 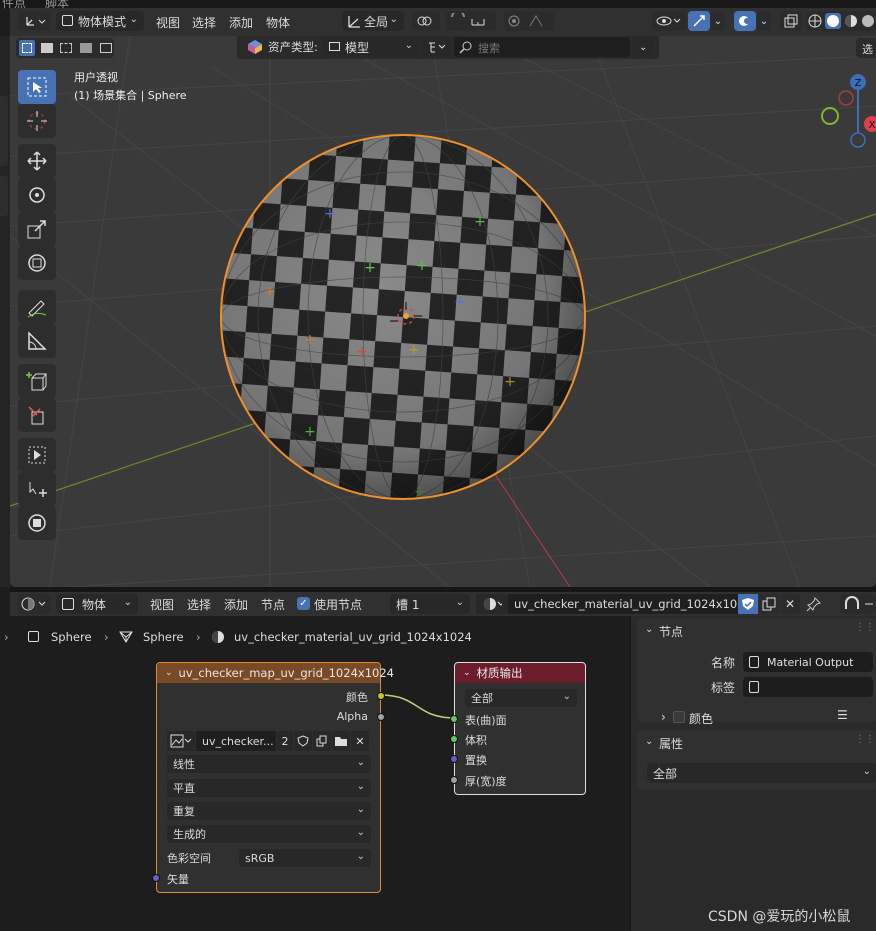 What do you see at coordinates (360, 741) in the screenshot?
I see `unlink-image-button: ✕` at bounding box center [360, 741].